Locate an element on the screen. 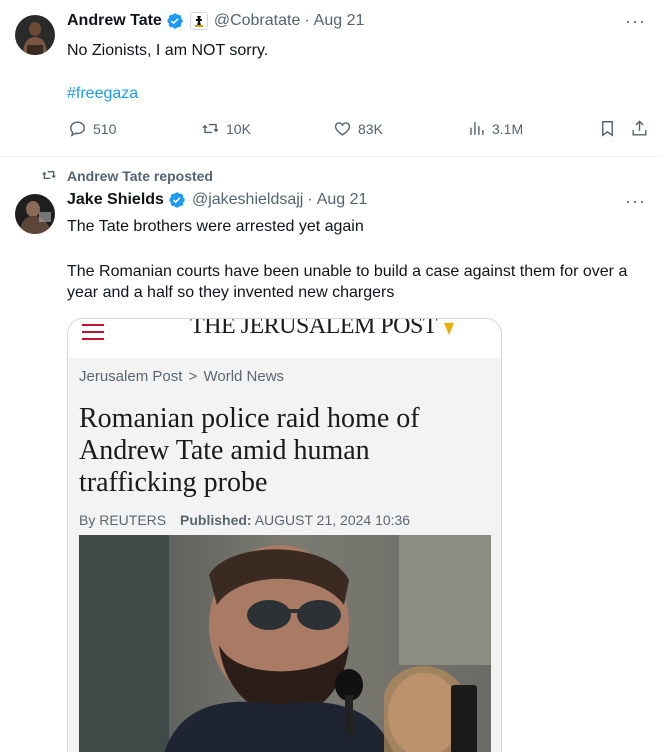  reply-icon is located at coordinates (77, 129).